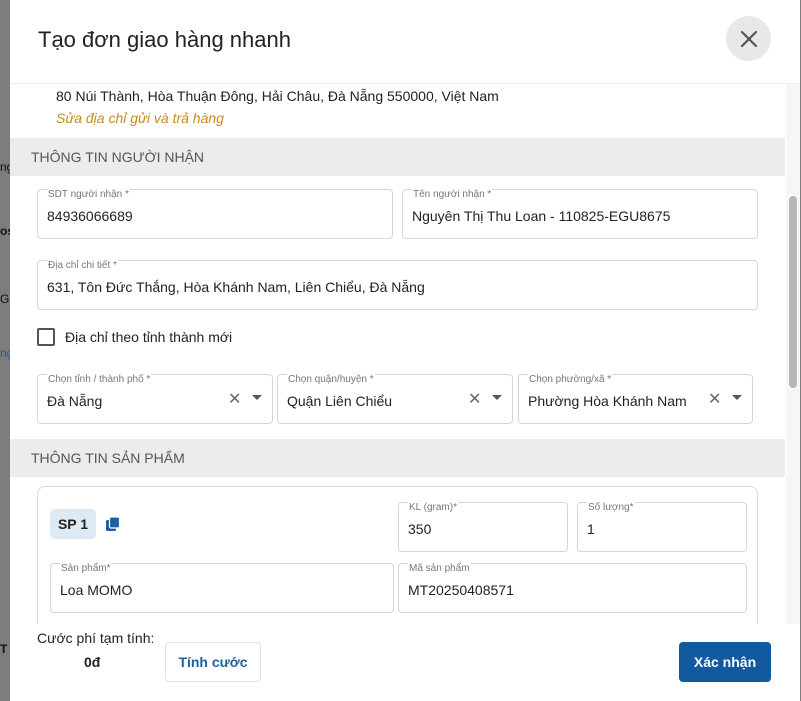 Image resolution: width=801 pixels, height=701 pixels. I want to click on product-name-value: Loa MOMO, so click(96, 590).